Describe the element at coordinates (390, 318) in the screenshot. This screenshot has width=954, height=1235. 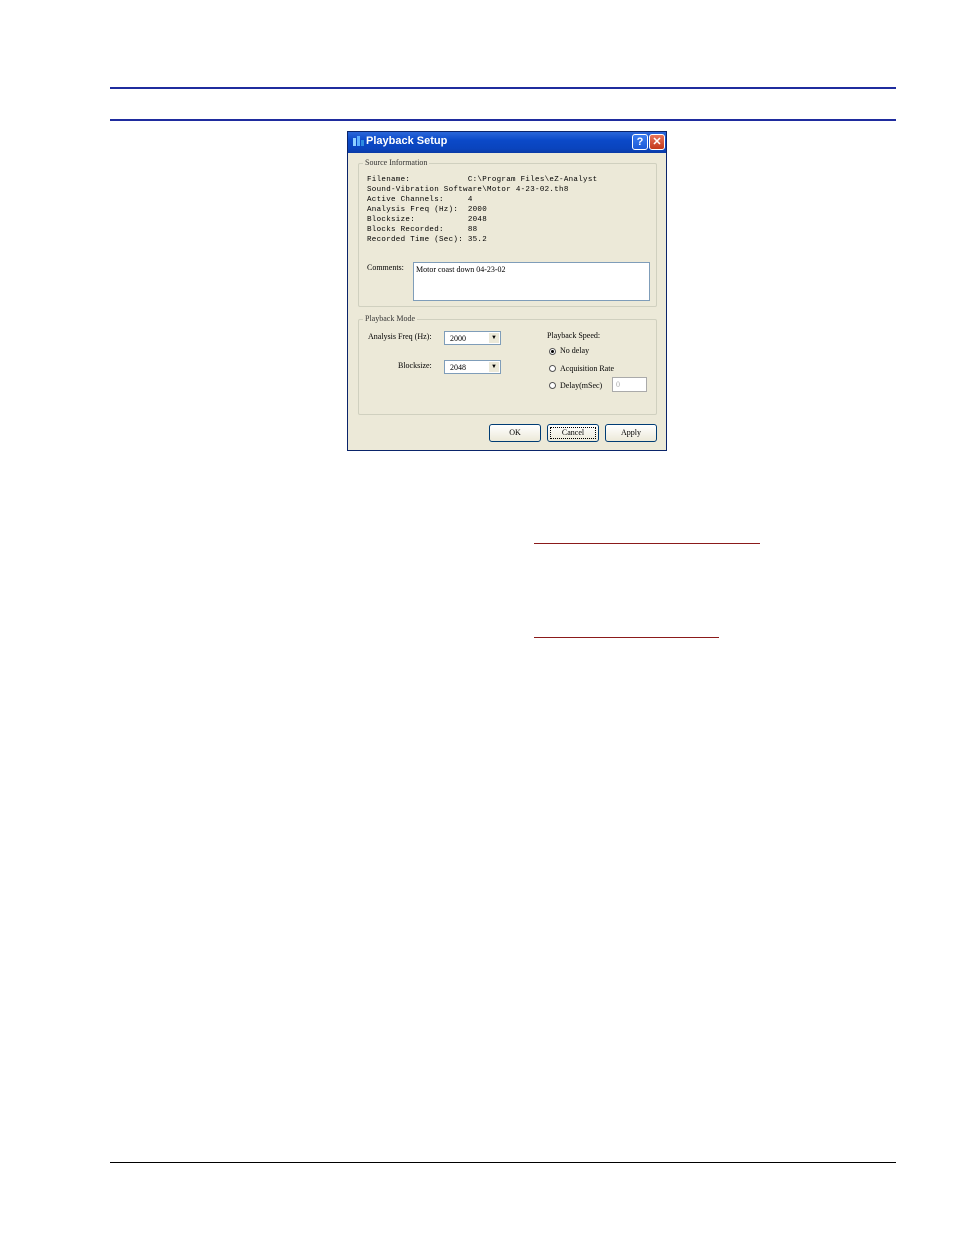
I see `playback-mode-label: Playback Mode` at that location.